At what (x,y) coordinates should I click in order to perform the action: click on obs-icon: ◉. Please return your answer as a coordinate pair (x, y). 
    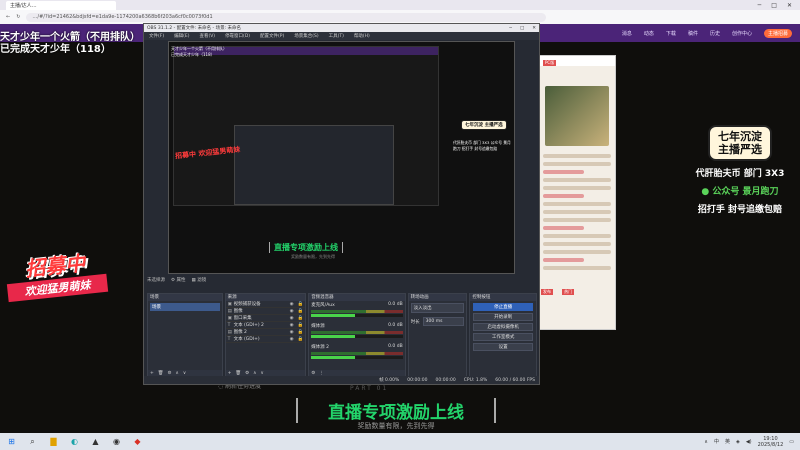
    Looking at the image, I should click on (116, 441).